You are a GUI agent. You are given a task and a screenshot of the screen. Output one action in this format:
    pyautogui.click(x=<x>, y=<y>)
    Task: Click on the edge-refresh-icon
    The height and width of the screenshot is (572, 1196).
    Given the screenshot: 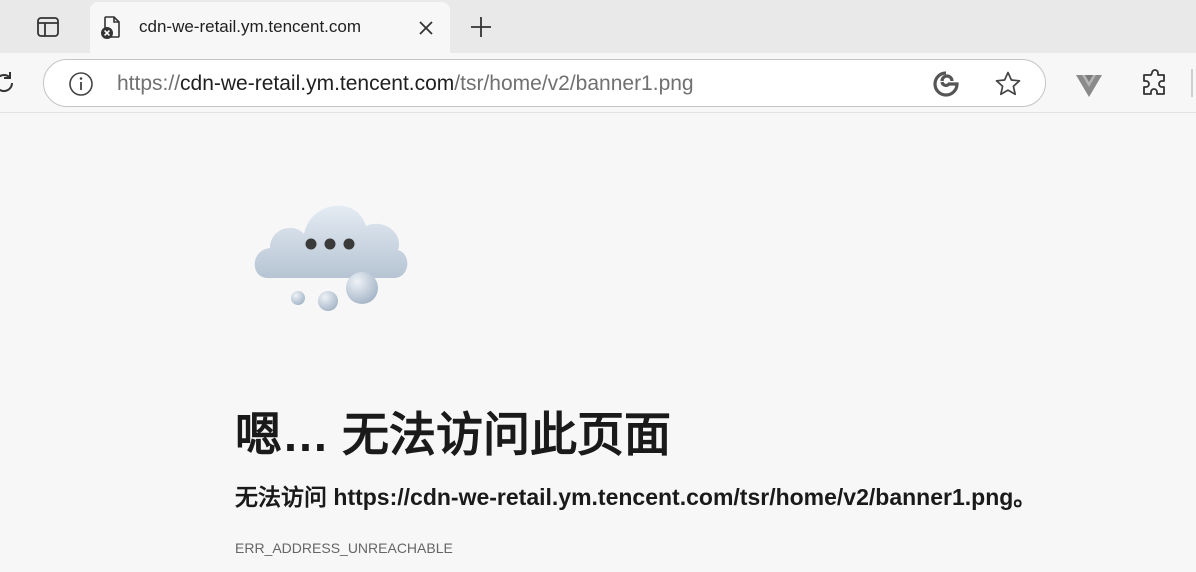 What is the action you would take?
    pyautogui.click(x=946, y=84)
    